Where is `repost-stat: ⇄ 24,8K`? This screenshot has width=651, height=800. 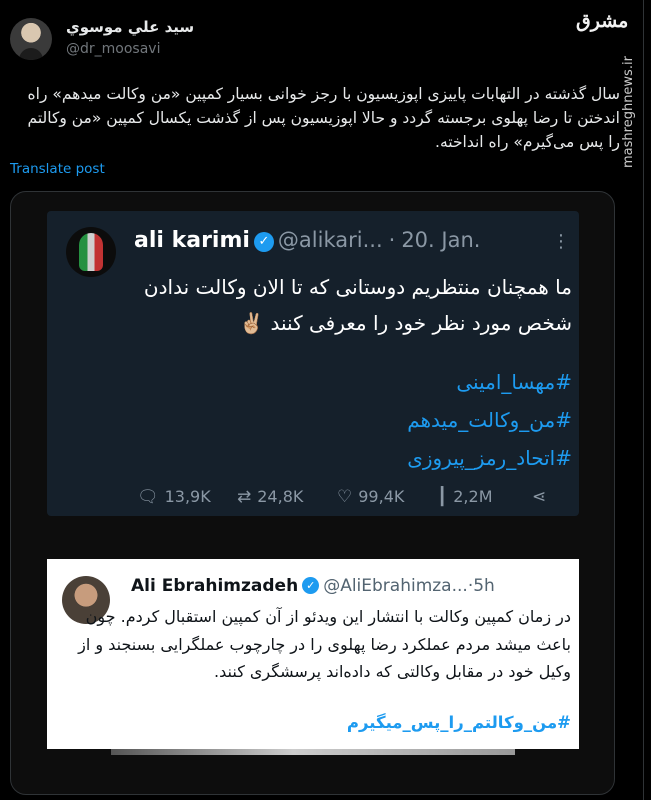
repost-stat: ⇄ 24,8K is located at coordinates (270, 497).